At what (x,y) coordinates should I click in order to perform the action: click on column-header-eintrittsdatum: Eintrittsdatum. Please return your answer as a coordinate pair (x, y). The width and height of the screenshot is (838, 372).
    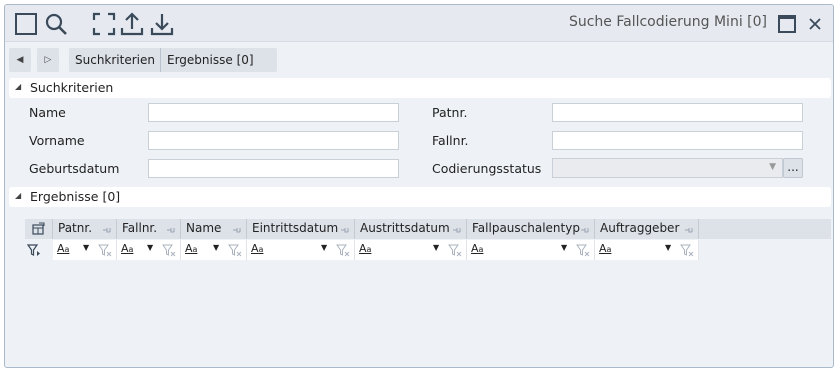
    Looking at the image, I should click on (301, 229).